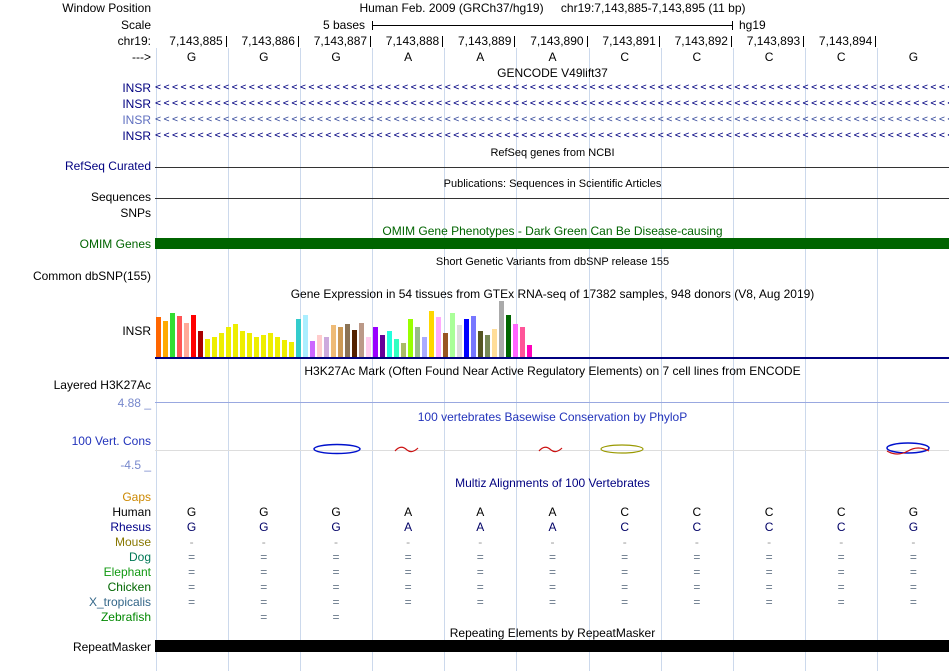 The image size is (950, 671). Describe the element at coordinates (552, 646) in the screenshot. I see `repeatmasker-bar` at that location.